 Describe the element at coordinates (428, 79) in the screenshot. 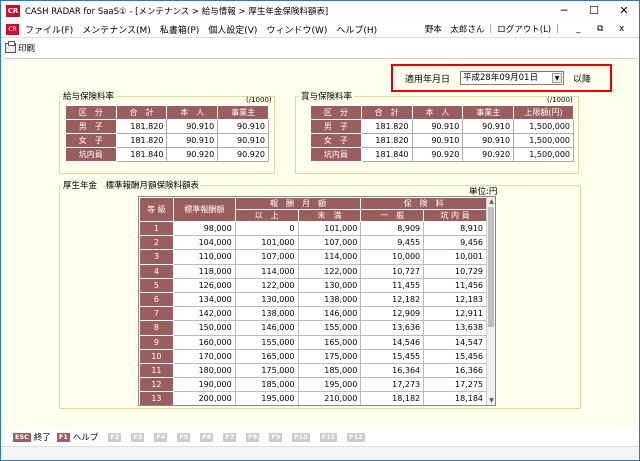

I see `effective-date-label: 適用年月日` at that location.